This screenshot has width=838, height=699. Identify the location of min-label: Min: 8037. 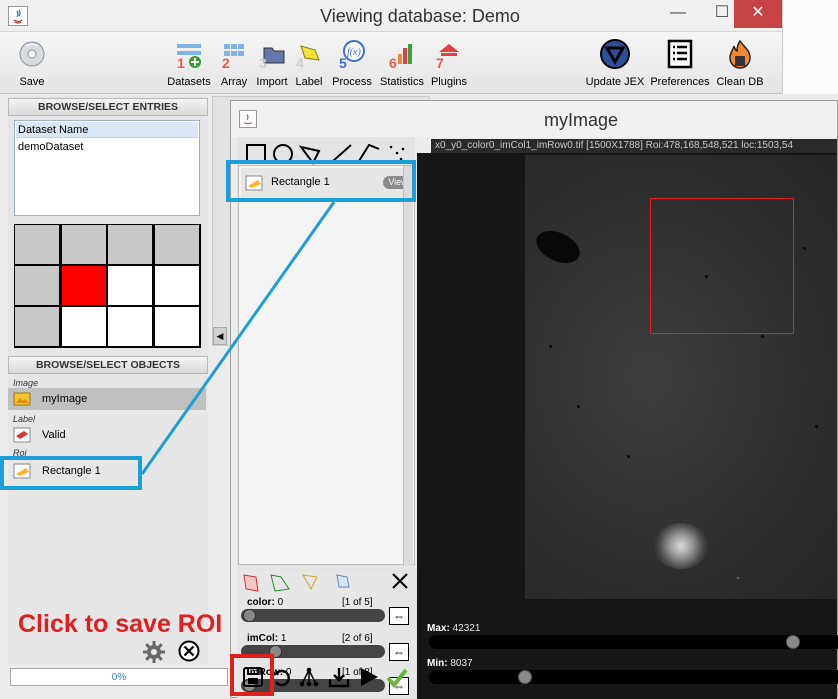
(450, 663).